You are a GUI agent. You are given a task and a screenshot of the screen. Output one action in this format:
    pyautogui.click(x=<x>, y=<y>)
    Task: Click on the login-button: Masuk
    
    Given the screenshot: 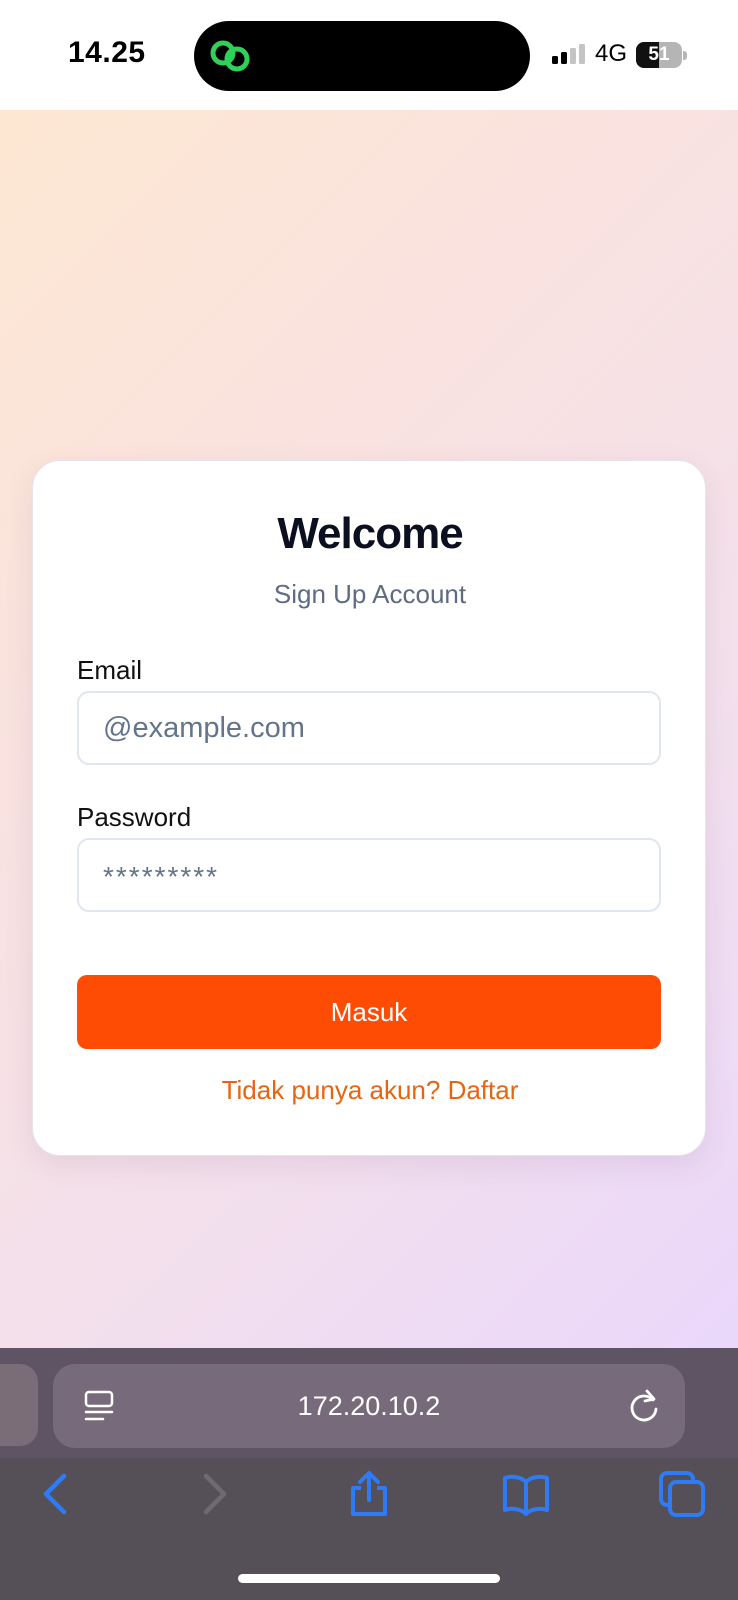 What is the action you would take?
    pyautogui.click(x=369, y=1012)
    